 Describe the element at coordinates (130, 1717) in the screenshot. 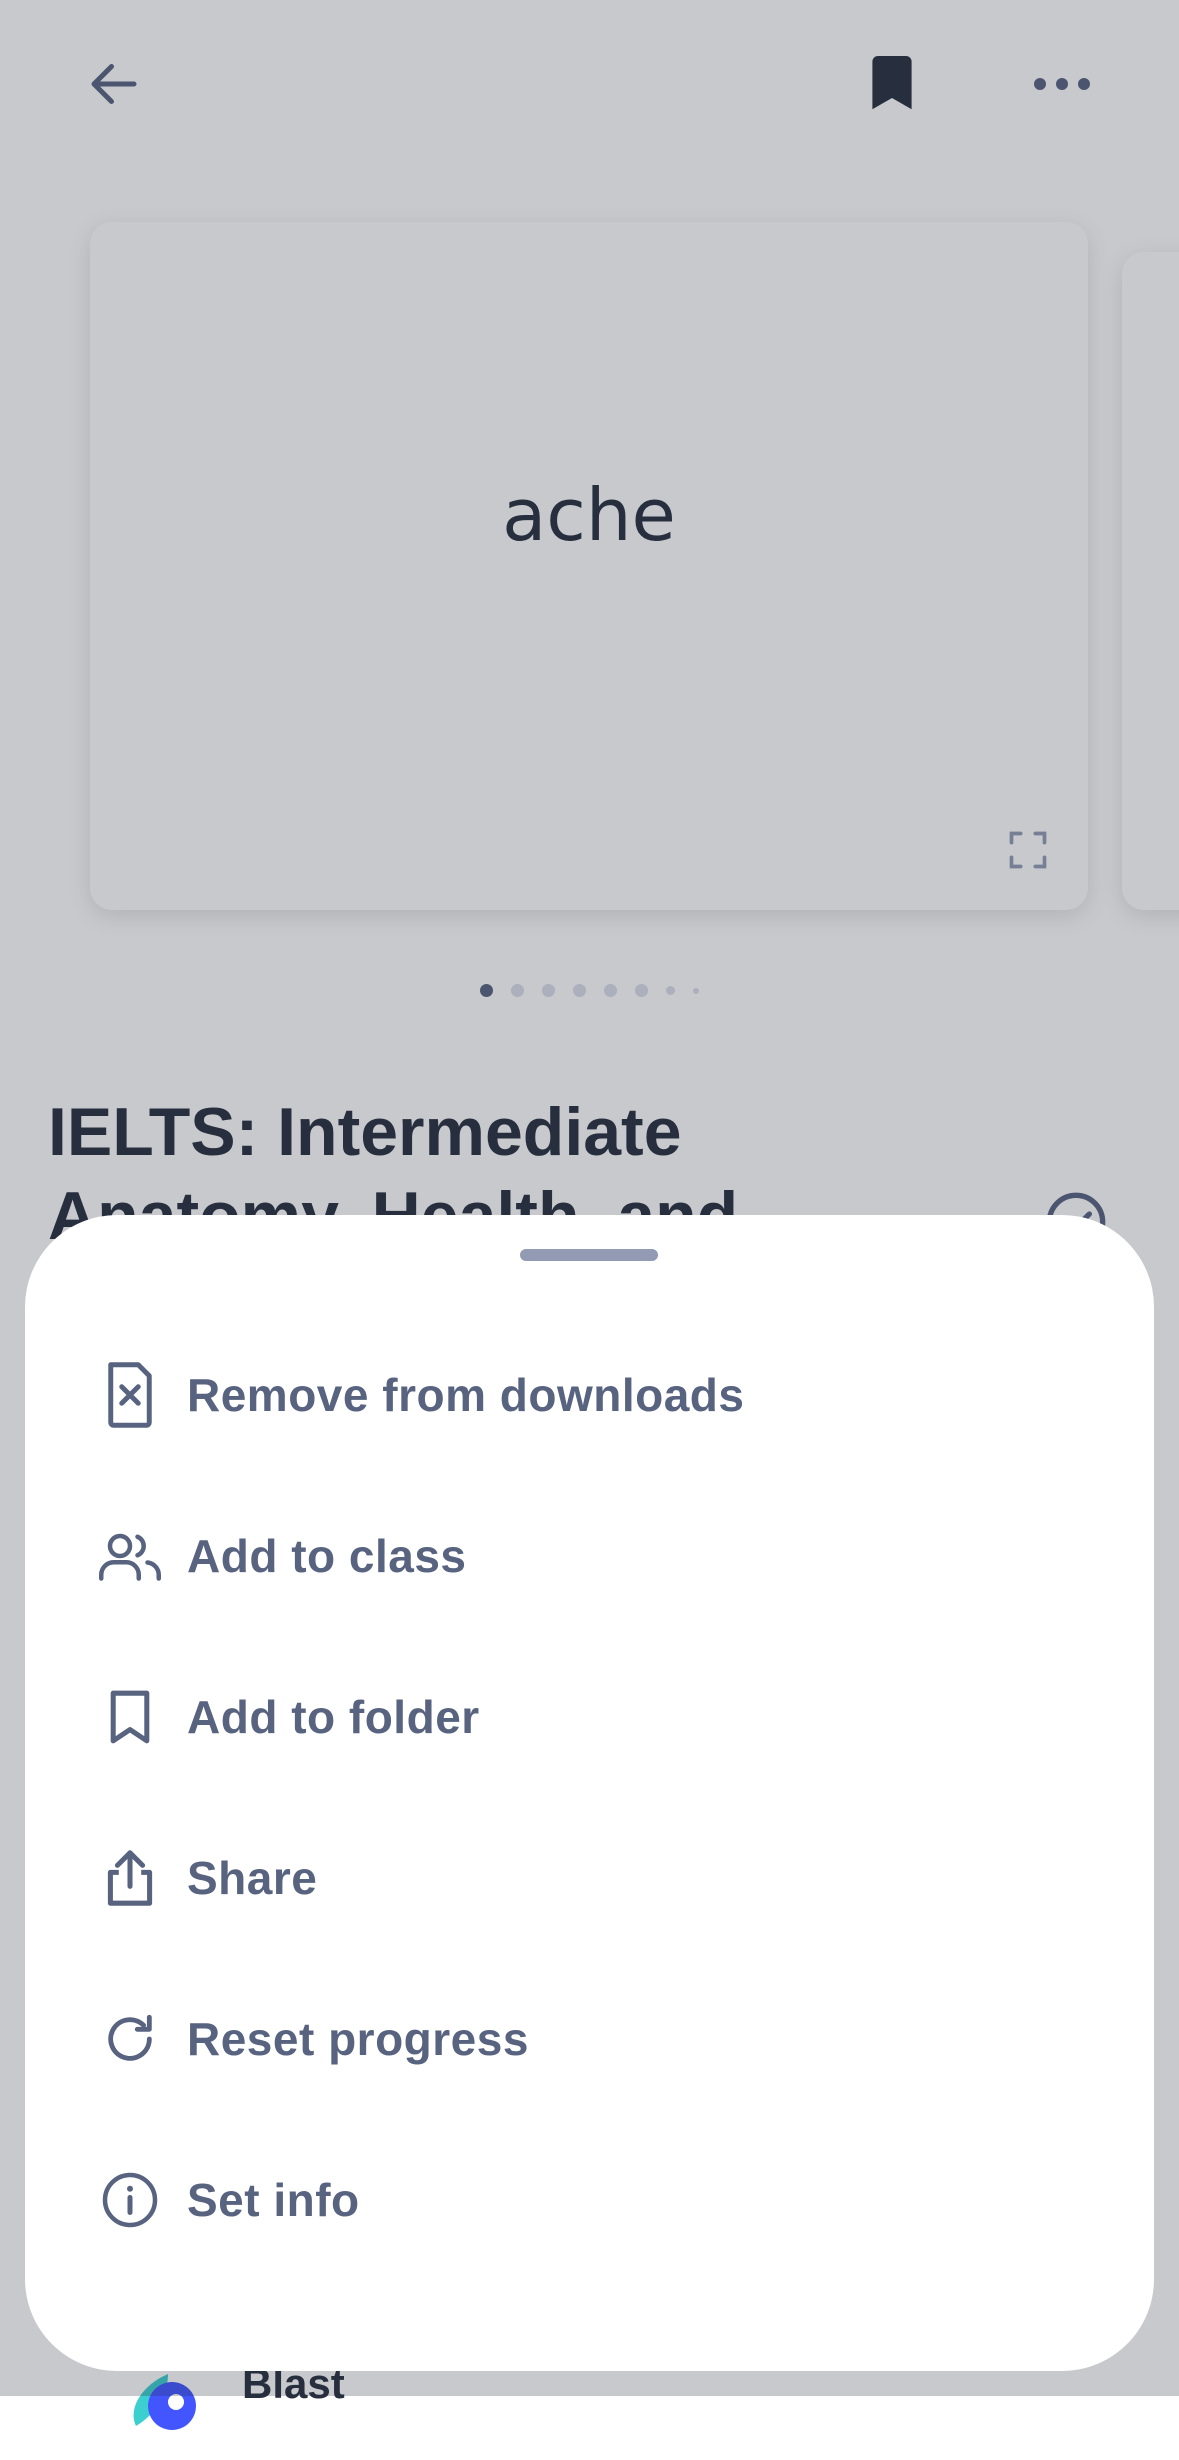

I see `bookmark-outline-icon` at that location.